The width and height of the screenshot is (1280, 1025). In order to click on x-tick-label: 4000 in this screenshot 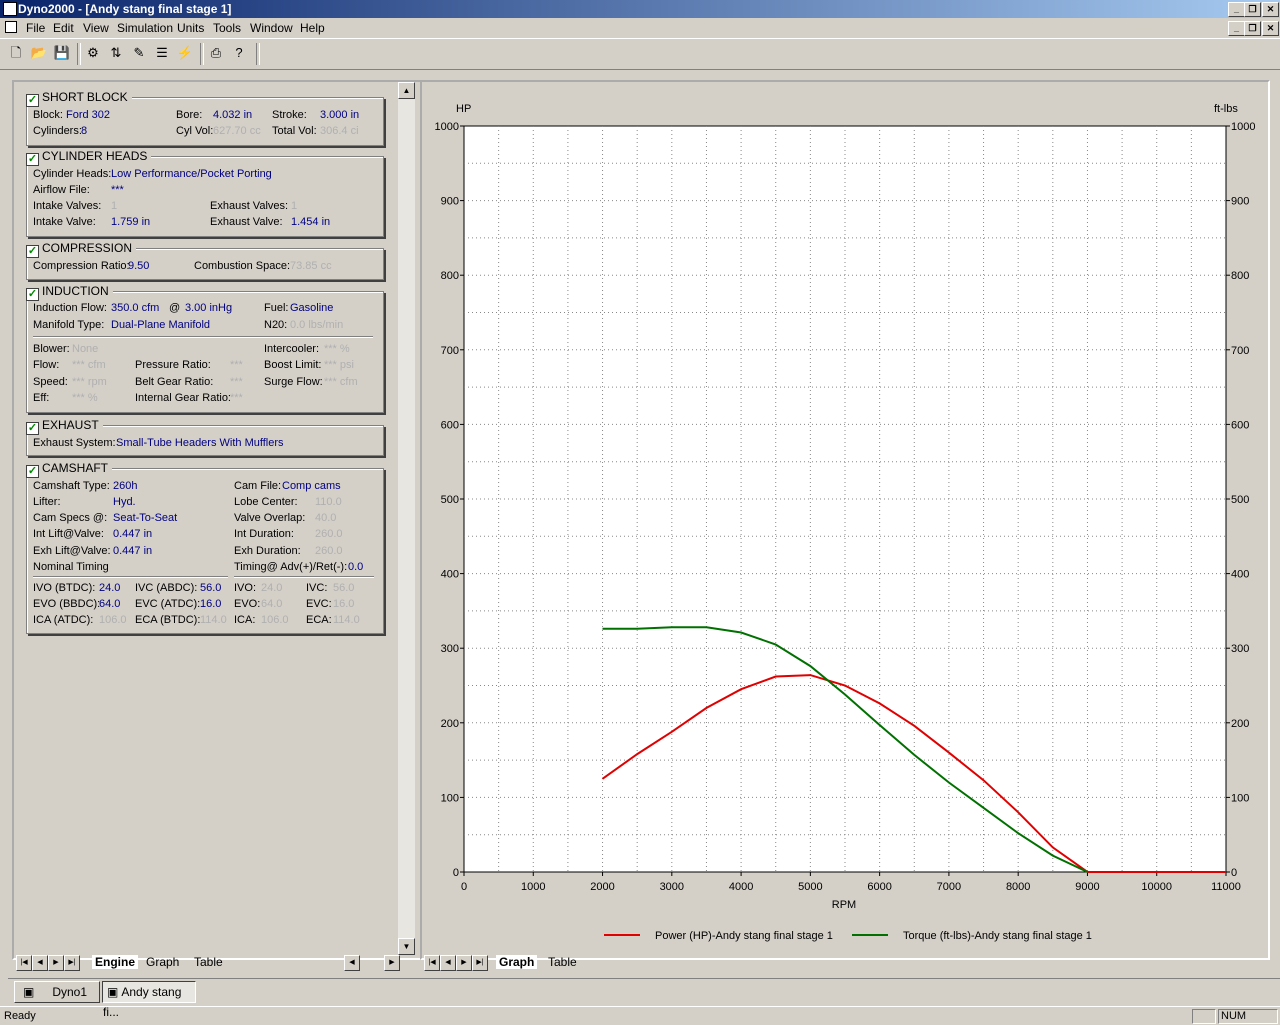, I will do `click(741, 887)`.